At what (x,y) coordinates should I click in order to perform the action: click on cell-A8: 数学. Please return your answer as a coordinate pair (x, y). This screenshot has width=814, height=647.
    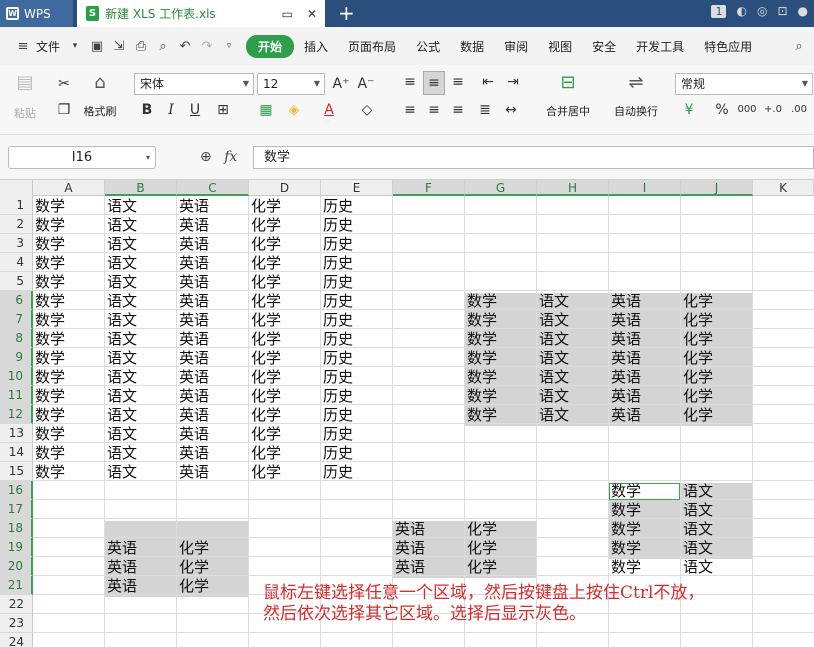
    Looking at the image, I should click on (69, 338).